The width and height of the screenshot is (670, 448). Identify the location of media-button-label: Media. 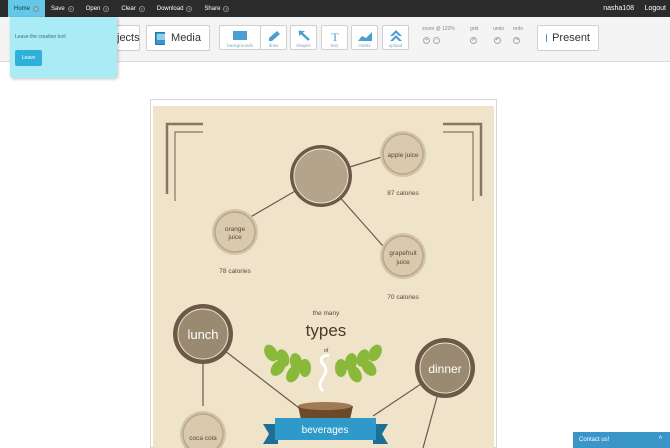
(186, 38).